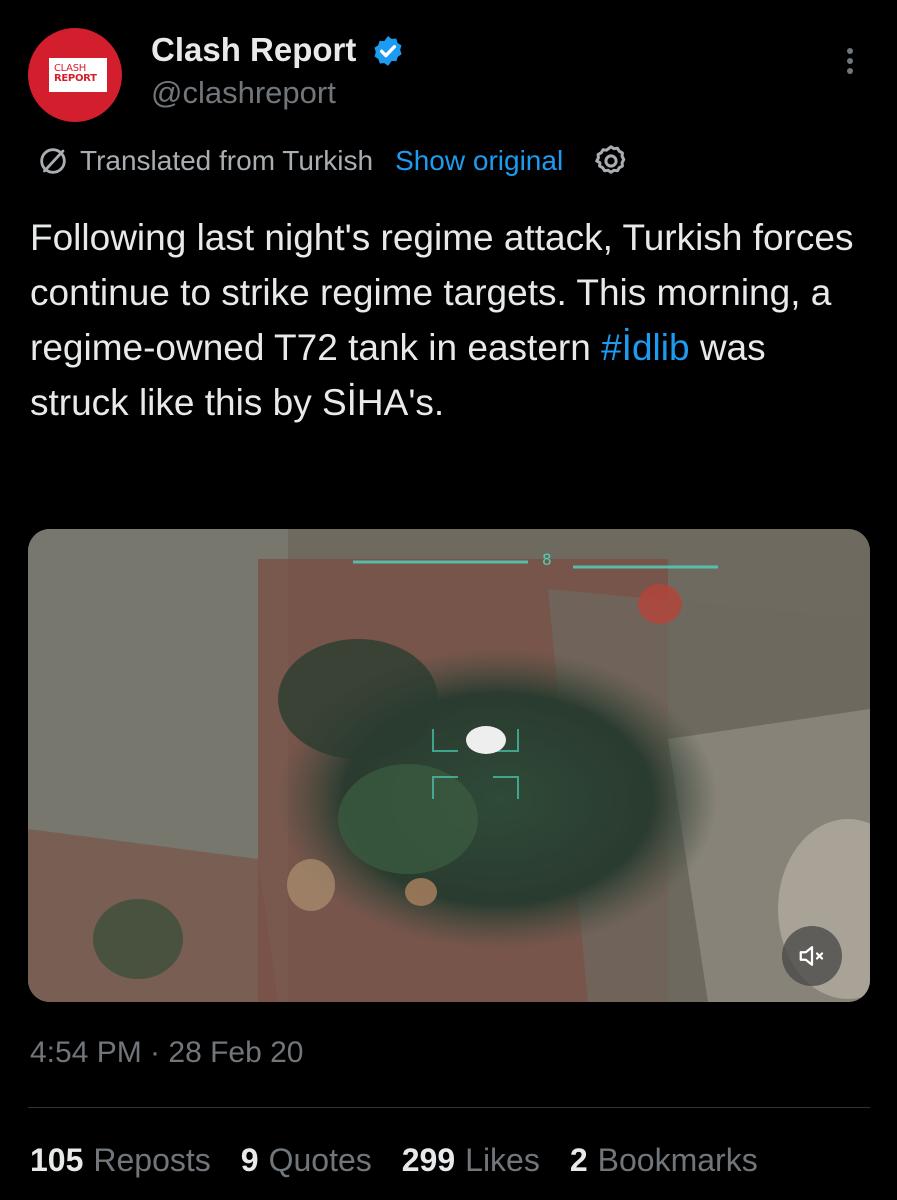 This screenshot has width=897, height=1200. Describe the element at coordinates (249, 1159) in the screenshot. I see `quotes-count: 9` at that location.